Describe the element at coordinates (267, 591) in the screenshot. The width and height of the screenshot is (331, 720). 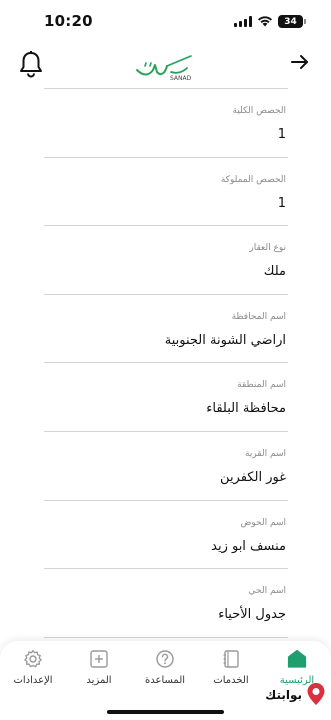
I see `field-label: اسم الحي` at that location.